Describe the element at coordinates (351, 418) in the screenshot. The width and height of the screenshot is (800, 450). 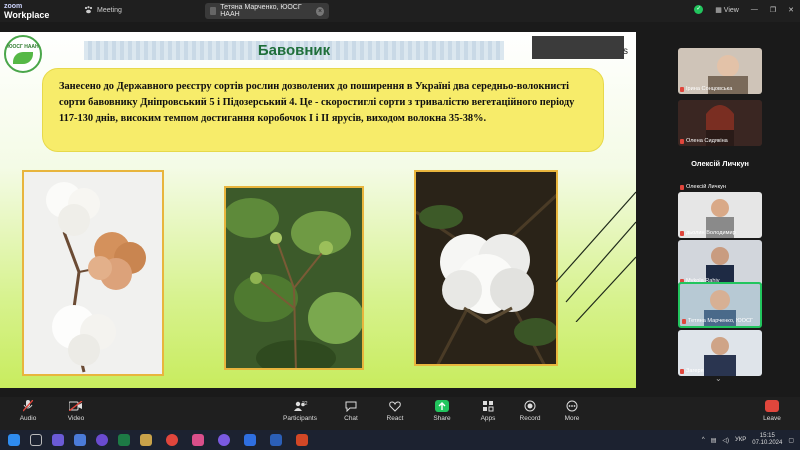
I see `chat-label: Chat` at that location.